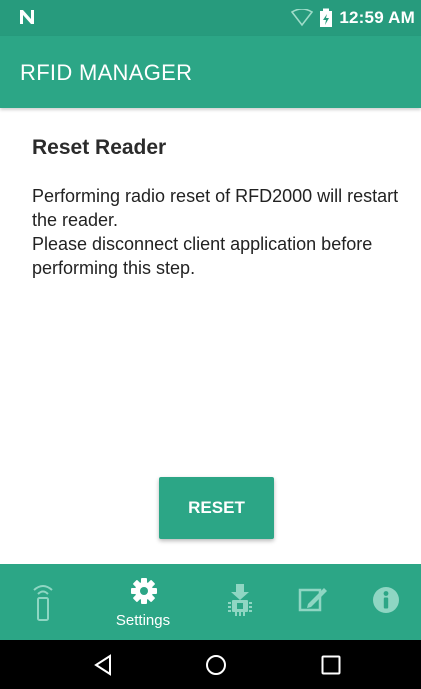 This screenshot has height=689, width=421. I want to click on system-nav-bar, so click(210, 664).